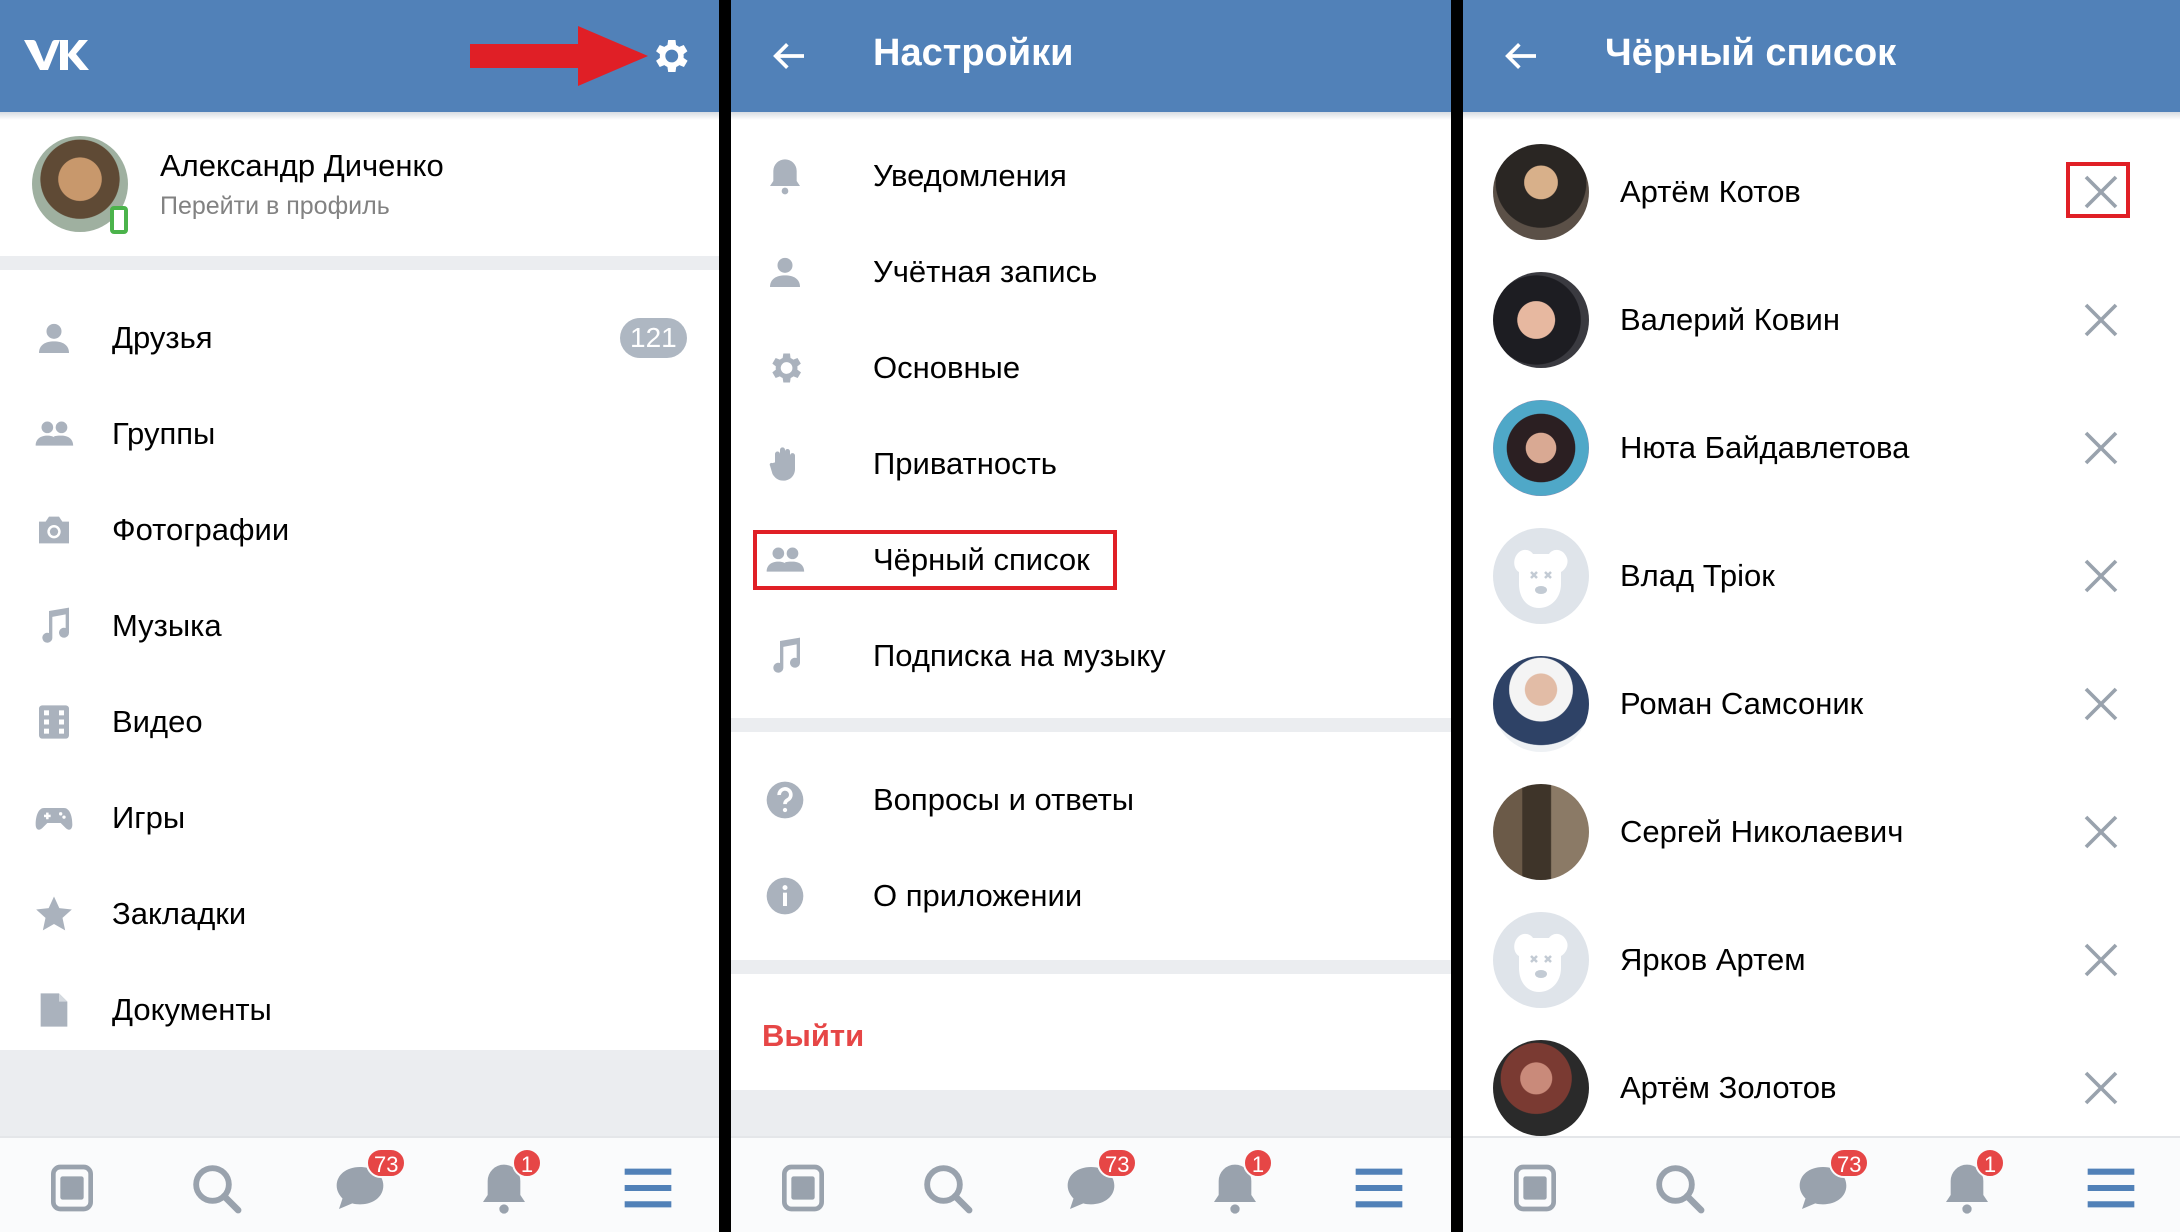  I want to click on user-name: Артём Котов, so click(1710, 192).